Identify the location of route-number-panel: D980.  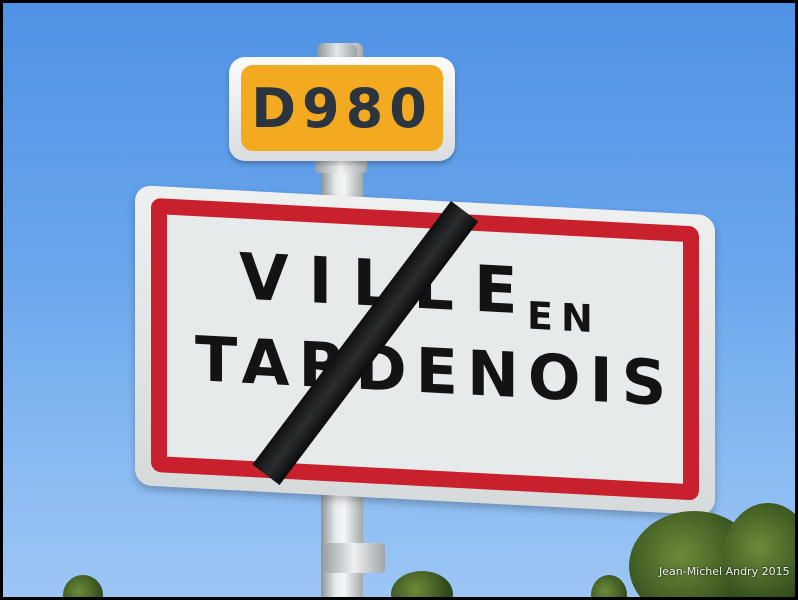
(342, 108).